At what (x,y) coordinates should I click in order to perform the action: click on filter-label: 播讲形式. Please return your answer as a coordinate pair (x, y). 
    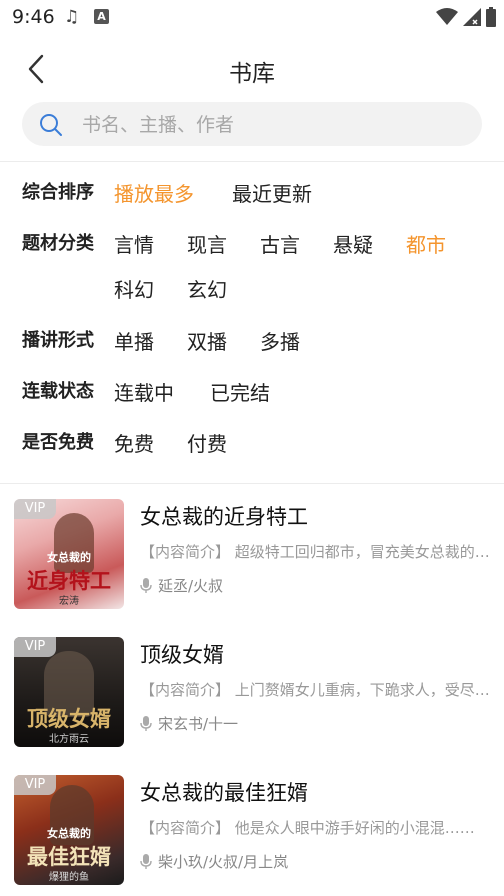
    Looking at the image, I should click on (58, 340).